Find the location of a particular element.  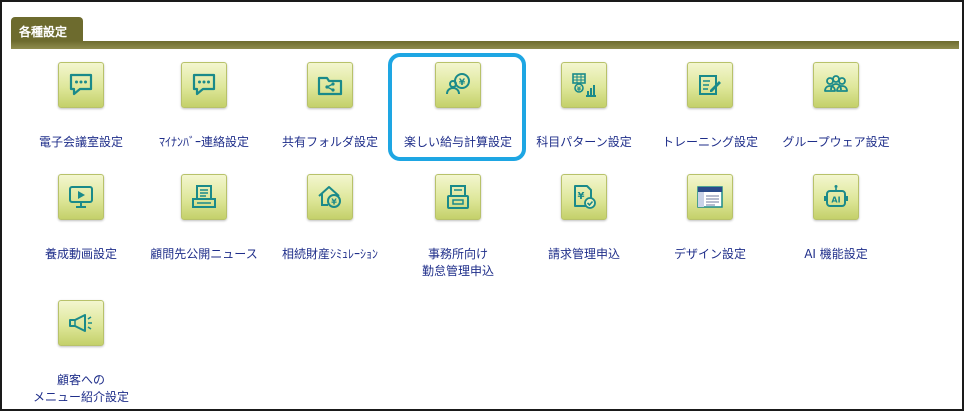

item-attendance-application: 事務所向け 勤怠管理申込 is located at coordinates (458, 229).